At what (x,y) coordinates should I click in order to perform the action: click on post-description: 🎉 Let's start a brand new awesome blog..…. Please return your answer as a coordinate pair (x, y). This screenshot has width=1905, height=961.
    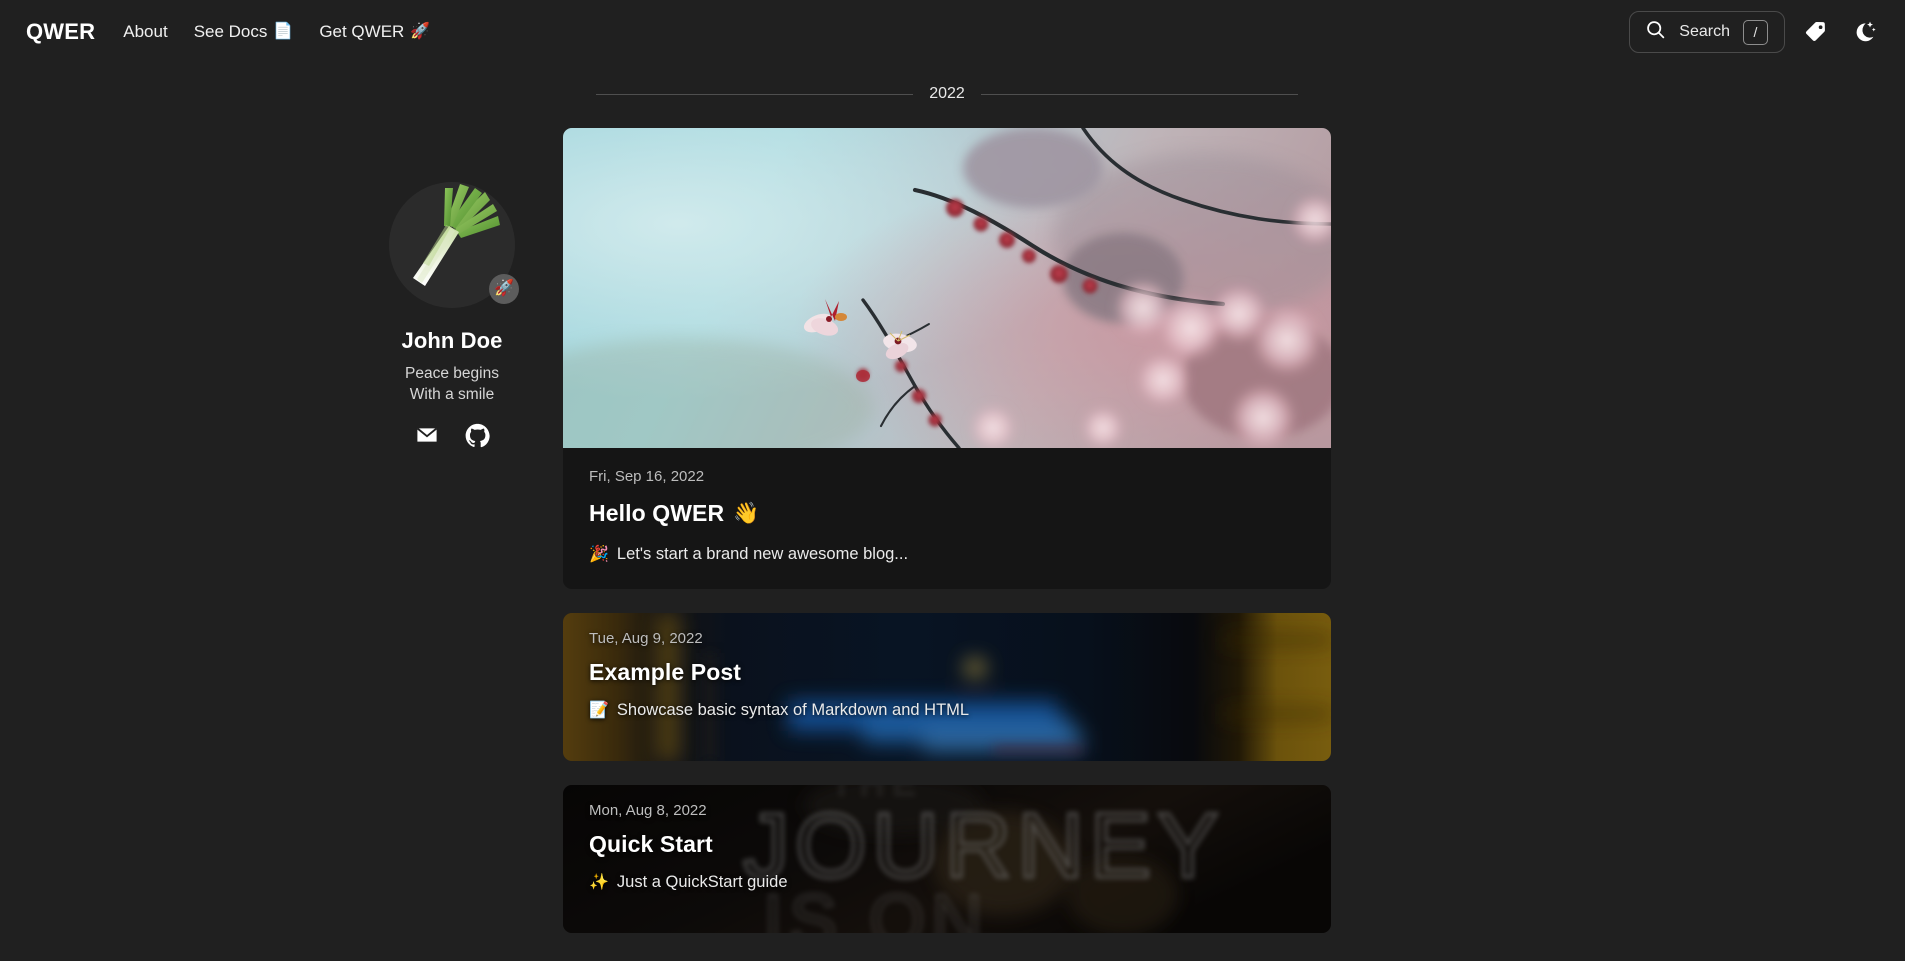
    Looking at the image, I should click on (947, 554).